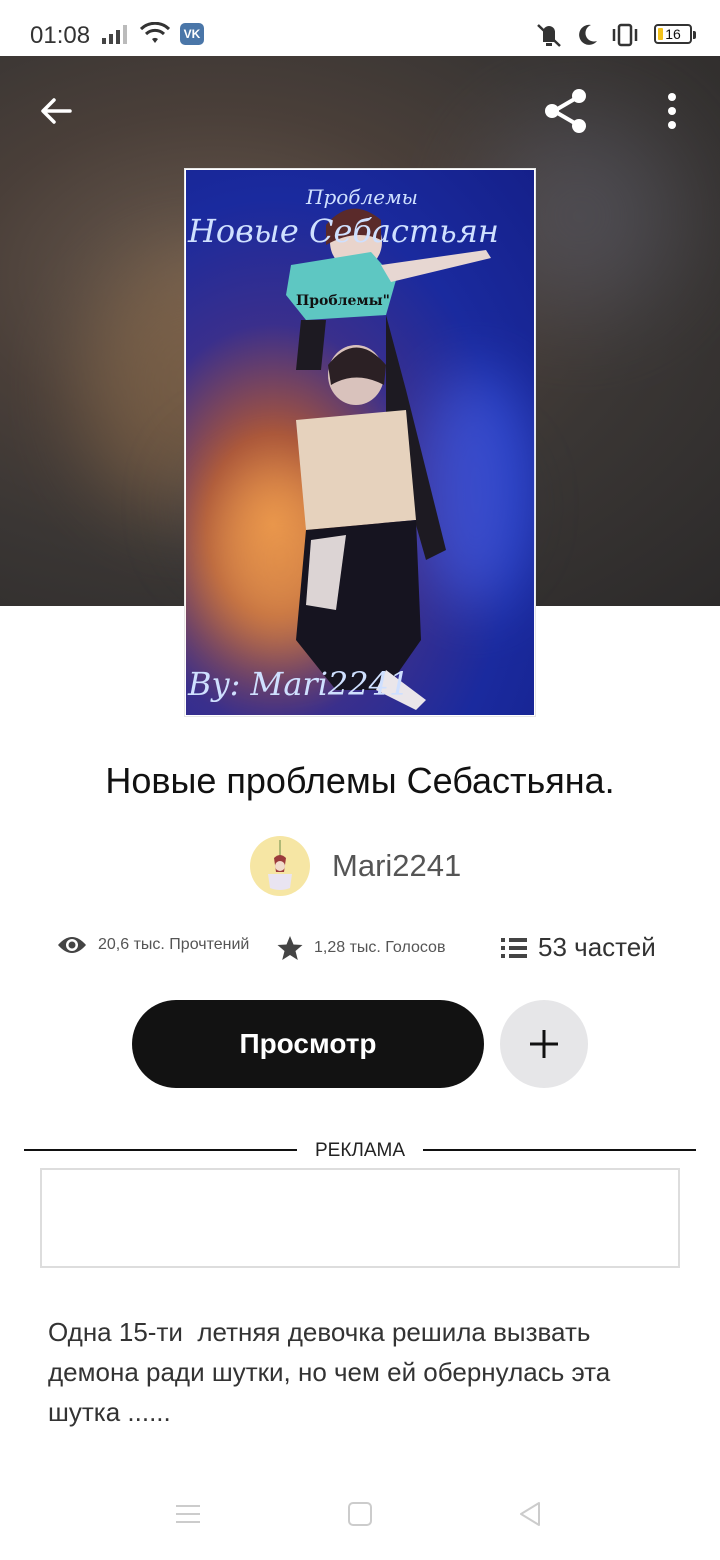  I want to click on more-options-button, so click(672, 111).